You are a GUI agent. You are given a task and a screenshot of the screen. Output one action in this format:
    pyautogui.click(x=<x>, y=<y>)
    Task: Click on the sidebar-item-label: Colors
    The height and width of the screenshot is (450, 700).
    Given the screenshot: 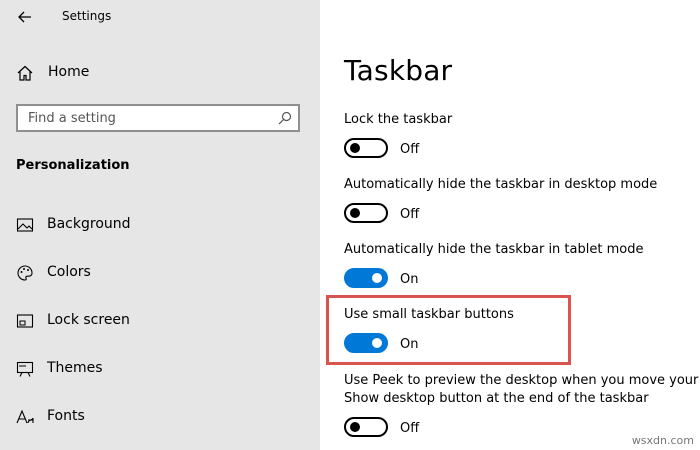 What is the action you would take?
    pyautogui.click(x=69, y=272)
    